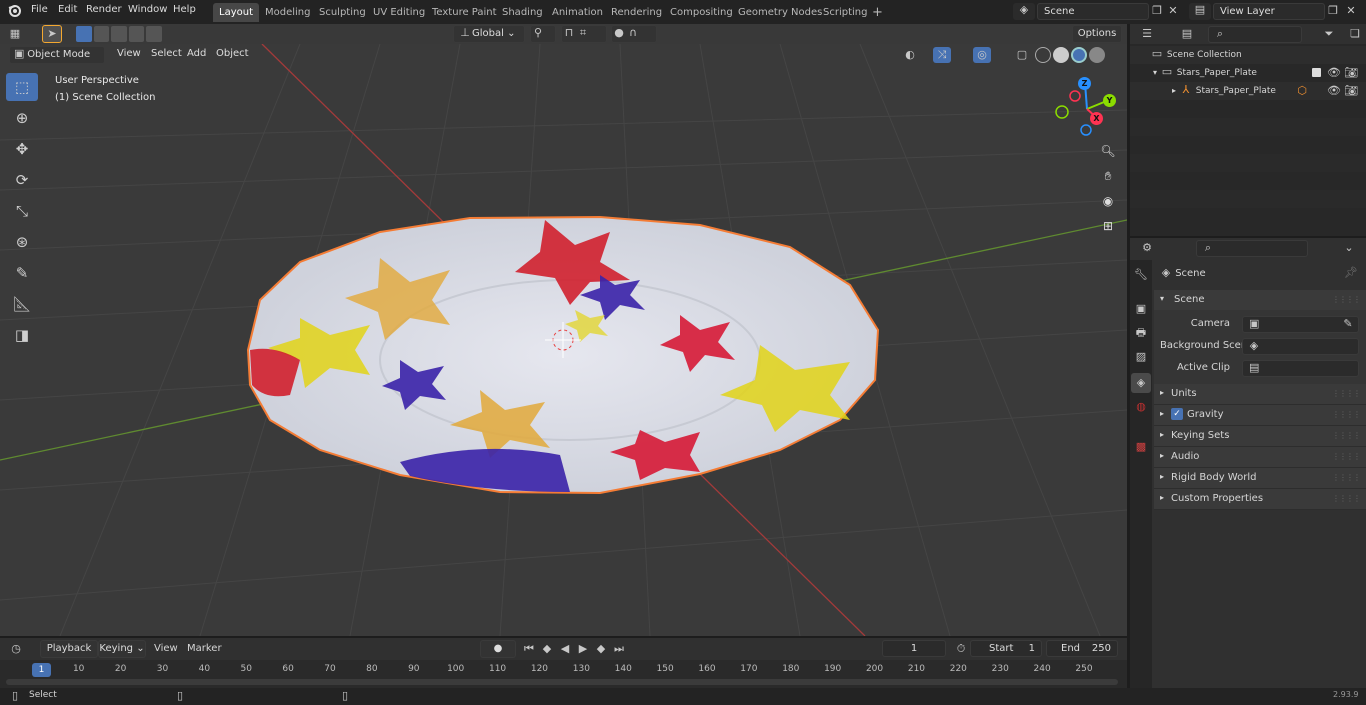 This screenshot has height=705, width=1366. I want to click on pan-hand-icon: ✋︎, so click(1108, 176).